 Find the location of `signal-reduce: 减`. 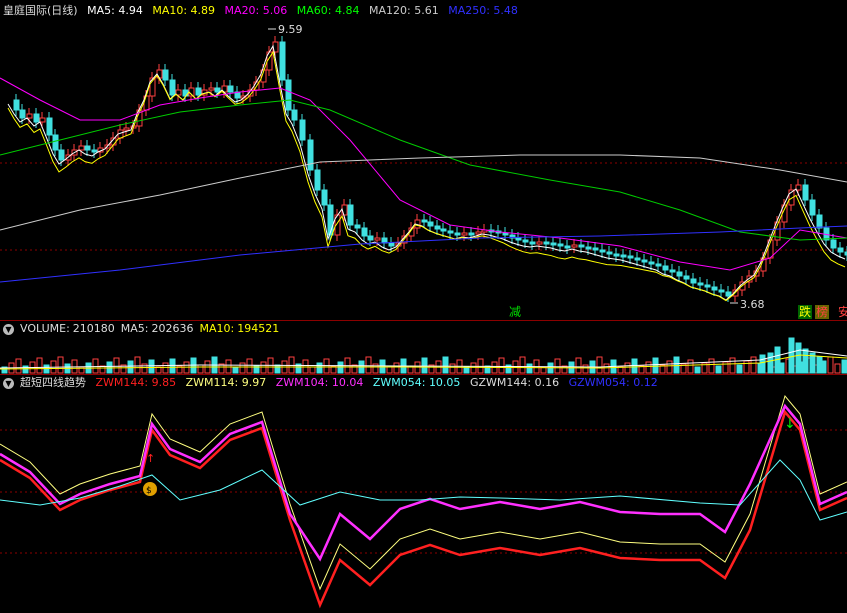

signal-reduce: 减 is located at coordinates (515, 312).